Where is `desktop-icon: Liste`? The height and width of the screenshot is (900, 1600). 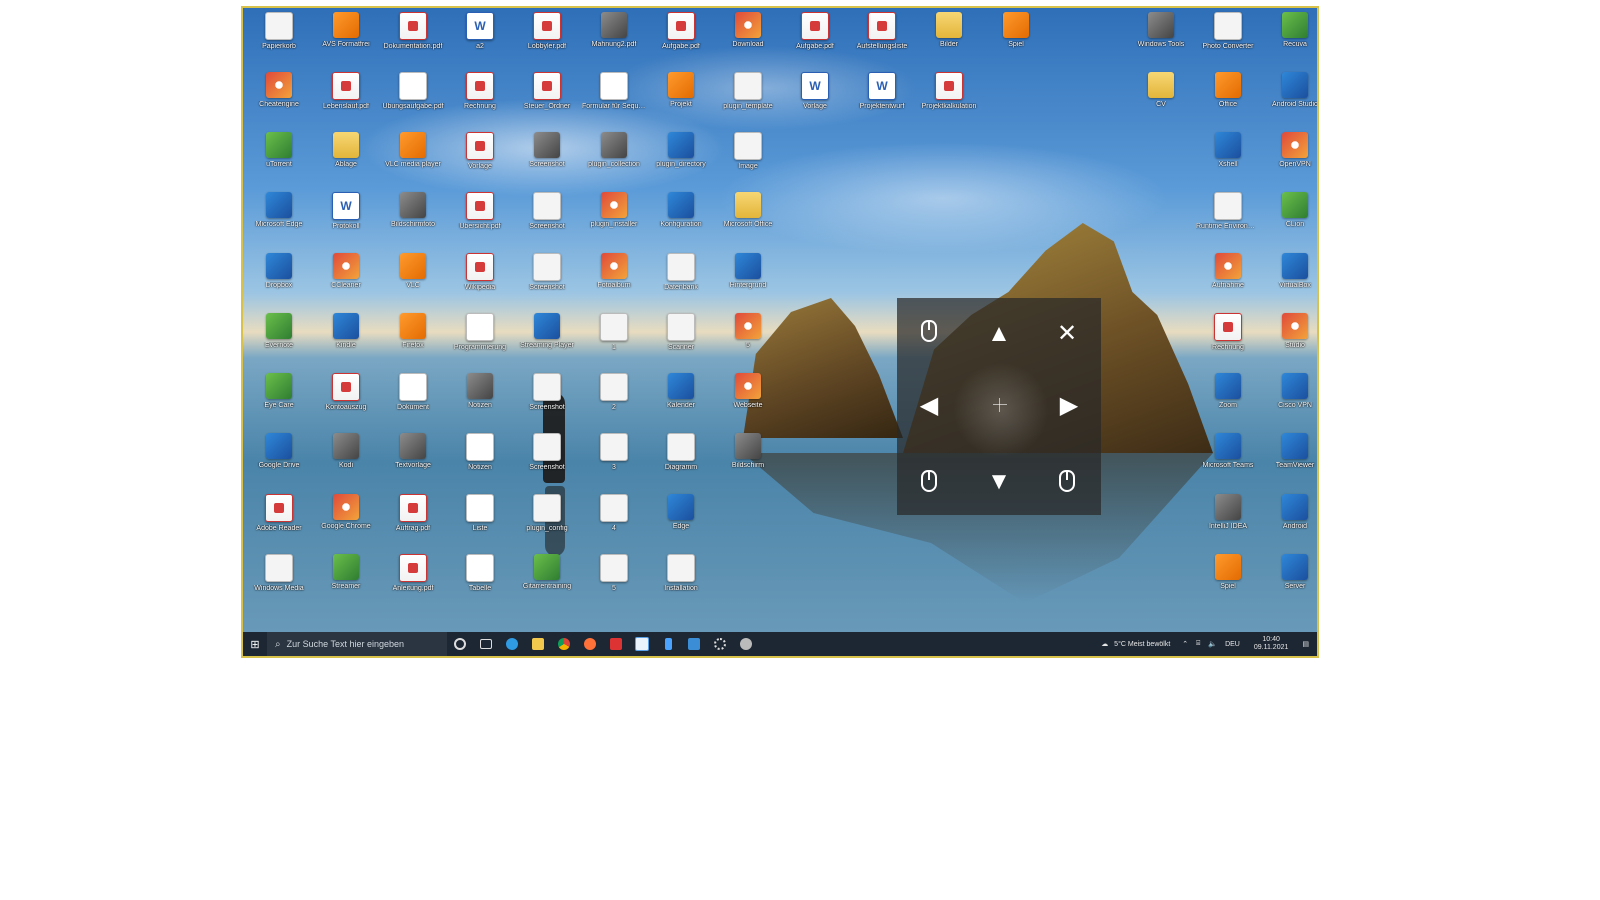 desktop-icon: Liste is located at coordinates (480, 521).